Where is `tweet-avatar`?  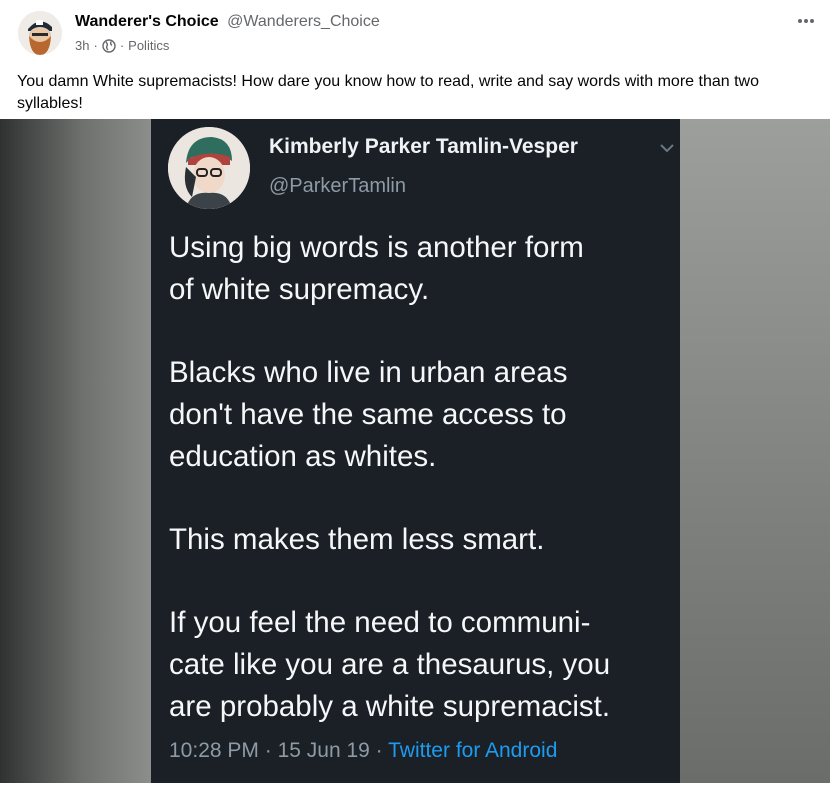 tweet-avatar is located at coordinates (209, 168).